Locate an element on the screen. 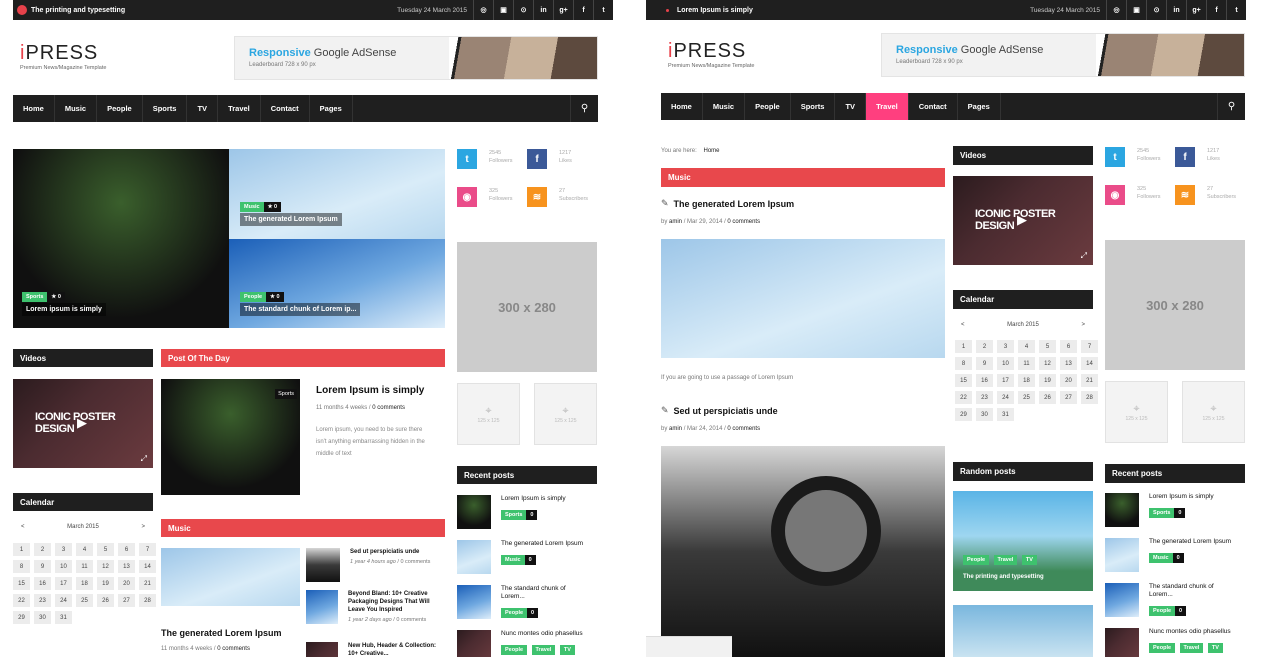  play-icon: ▶ is located at coordinates (1022, 220).